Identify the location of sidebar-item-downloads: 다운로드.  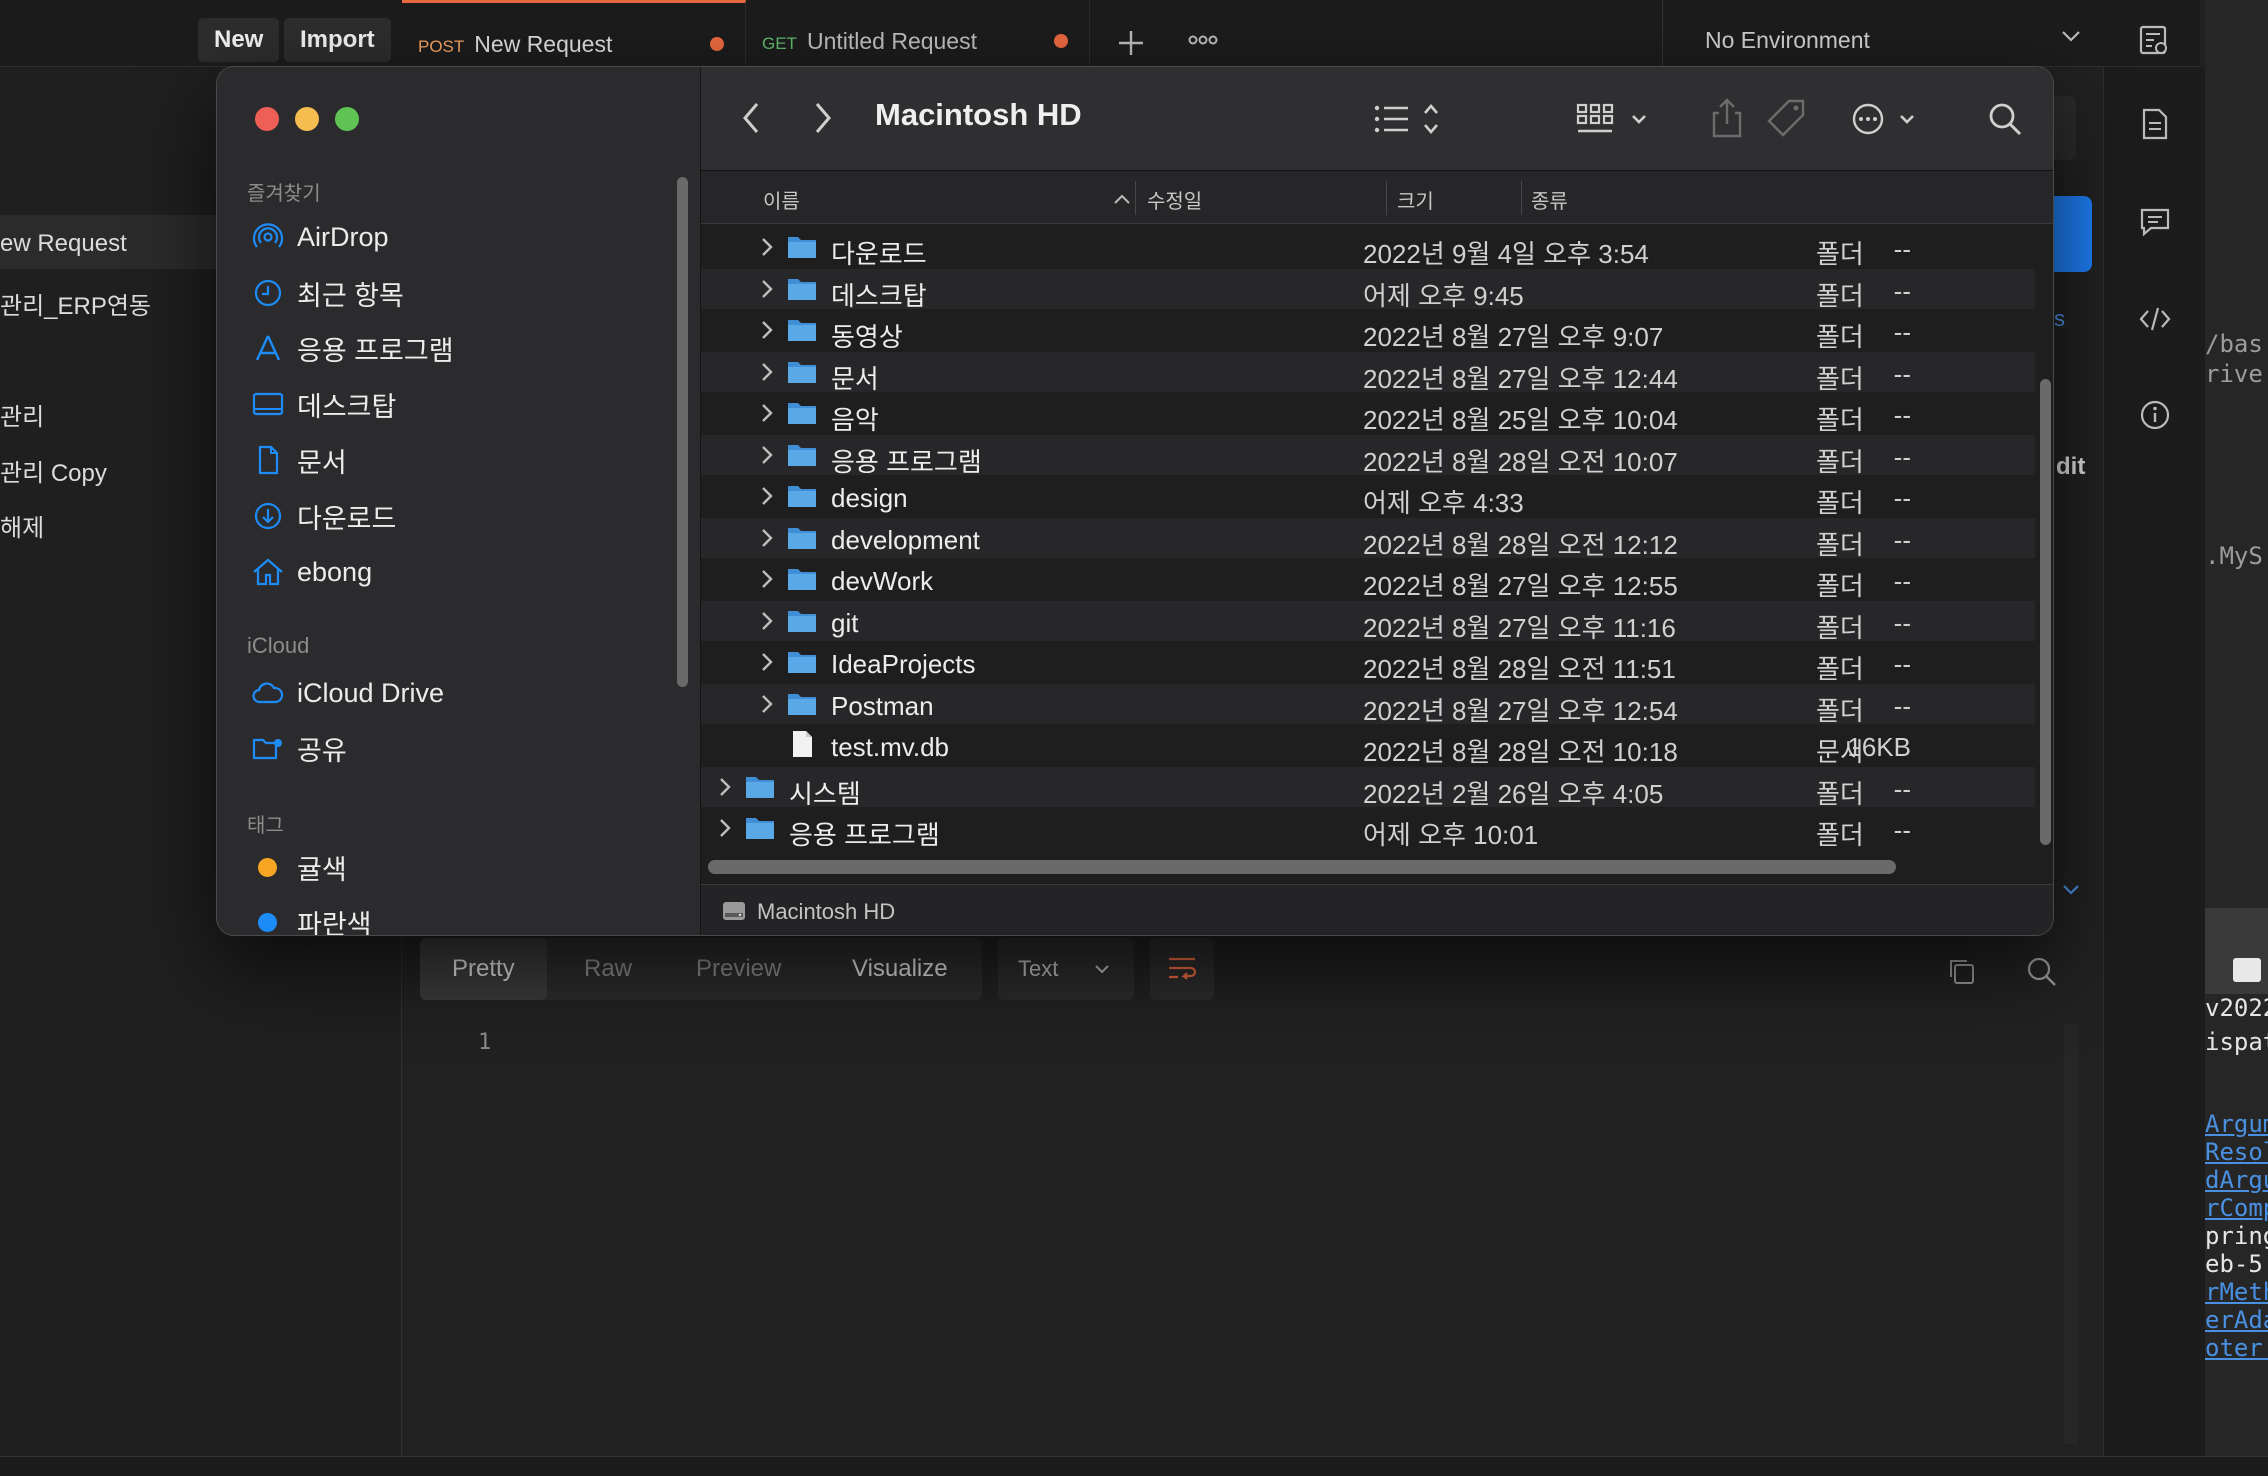
(323, 516).